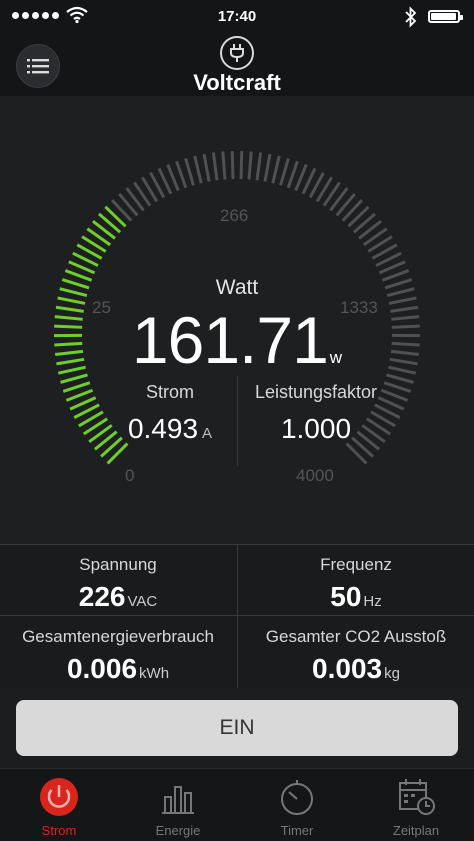 This screenshot has height=841, width=474. What do you see at coordinates (207, 433) in the screenshot?
I see `current-unit: A` at bounding box center [207, 433].